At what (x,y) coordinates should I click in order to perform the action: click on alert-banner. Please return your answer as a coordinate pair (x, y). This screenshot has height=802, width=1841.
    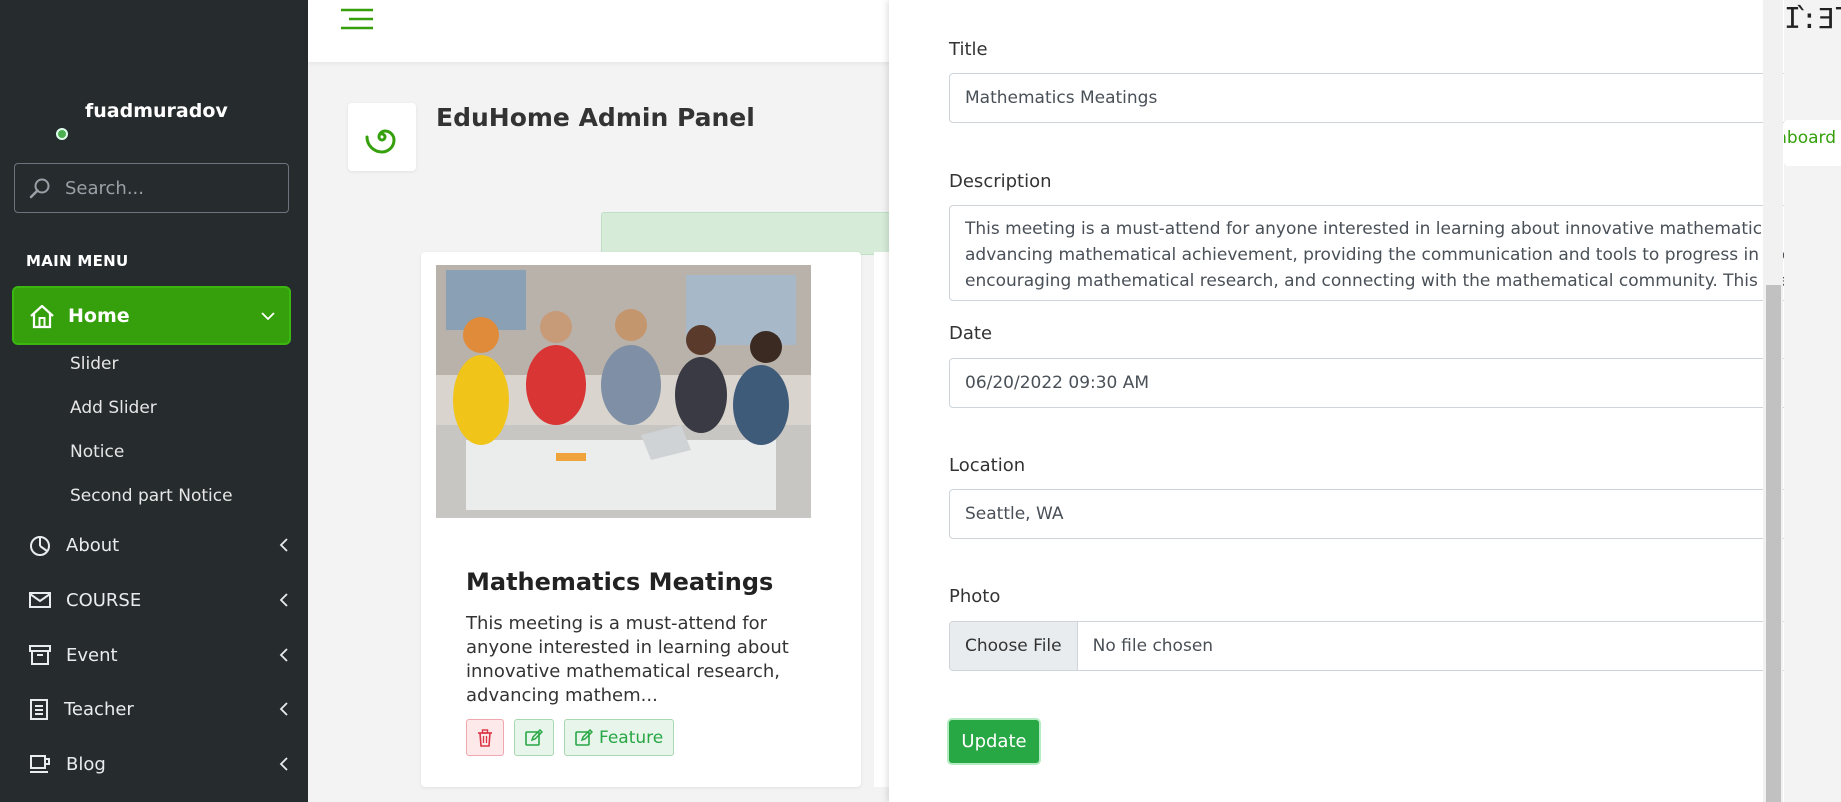
    Looking at the image, I should click on (746, 233).